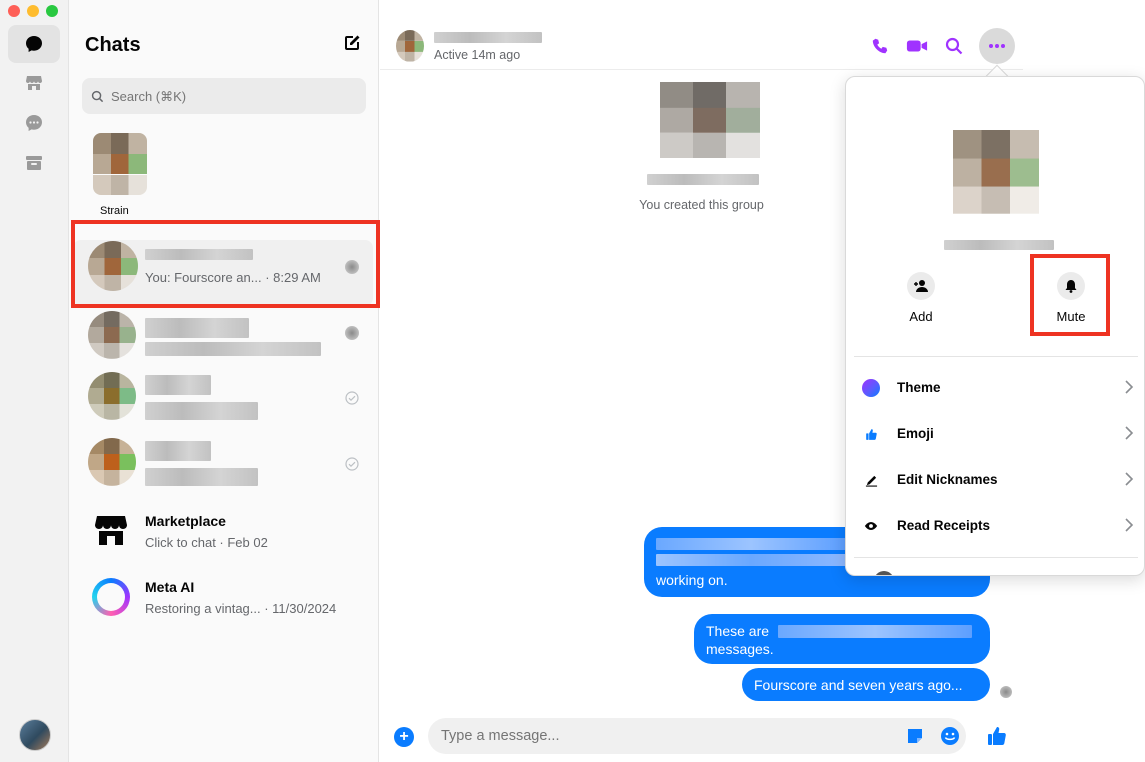  Describe the element at coordinates (919, 387) in the screenshot. I see `menu-item-label: Theme` at that location.